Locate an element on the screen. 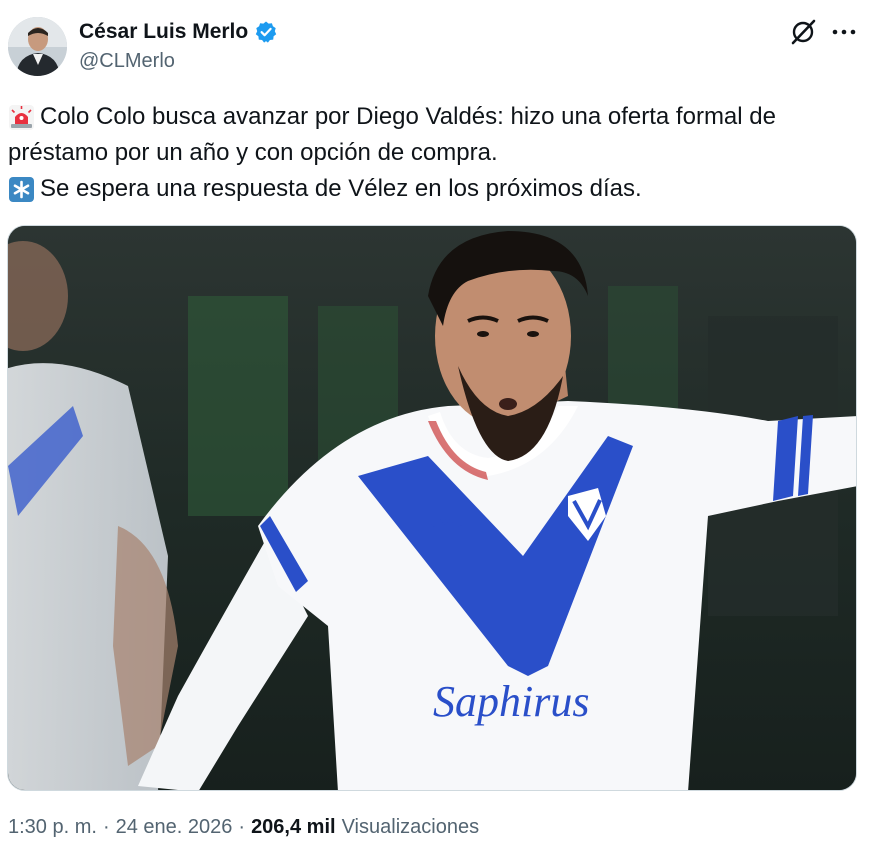  more-options-icon is located at coordinates (844, 32).